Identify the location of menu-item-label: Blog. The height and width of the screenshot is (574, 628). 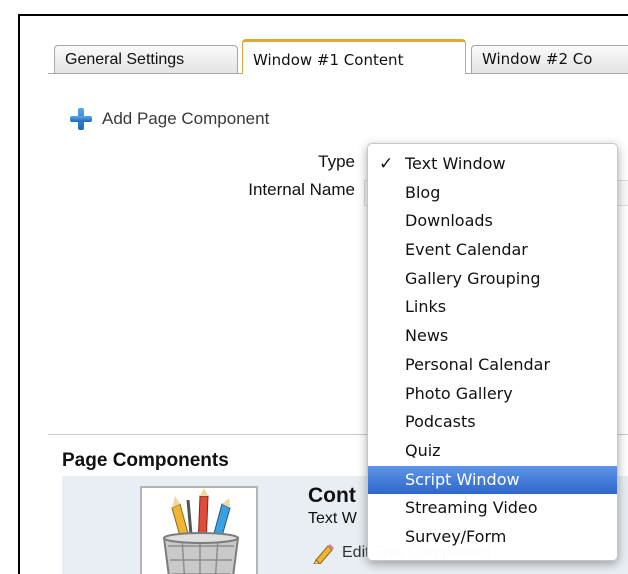
(423, 192).